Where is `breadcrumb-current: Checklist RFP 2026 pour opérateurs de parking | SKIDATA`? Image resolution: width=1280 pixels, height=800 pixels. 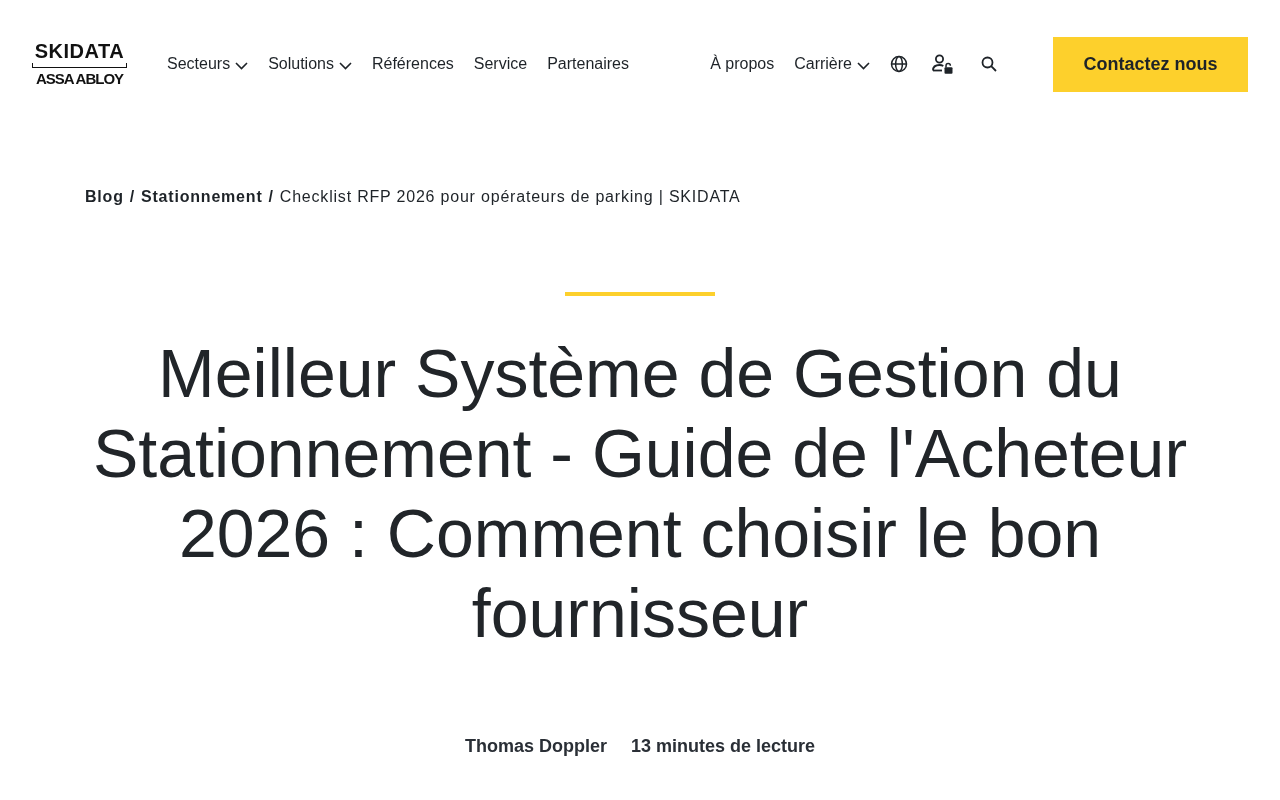
breadcrumb-current: Checklist RFP 2026 pour opérateurs de parking | SKIDATA is located at coordinates (510, 197).